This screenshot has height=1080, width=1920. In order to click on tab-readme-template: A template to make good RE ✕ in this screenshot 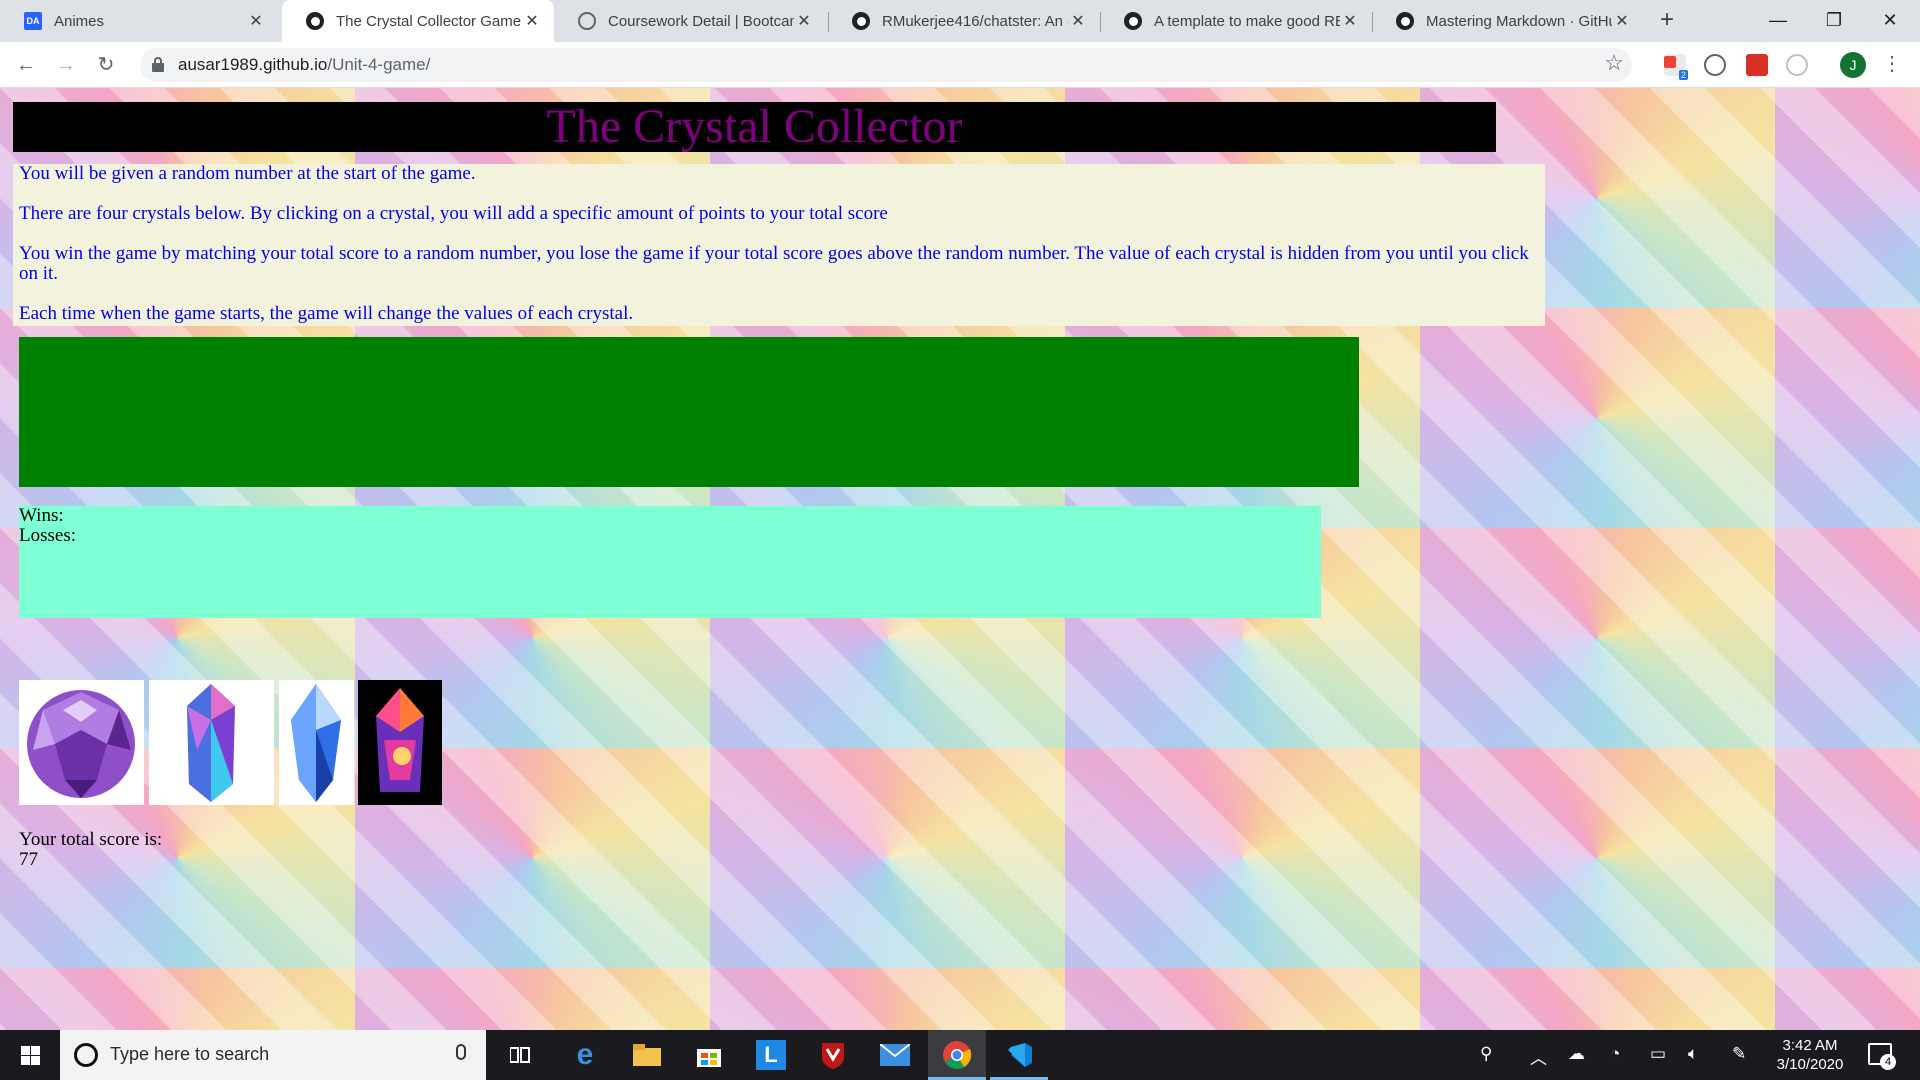, I will do `click(1236, 21)`.